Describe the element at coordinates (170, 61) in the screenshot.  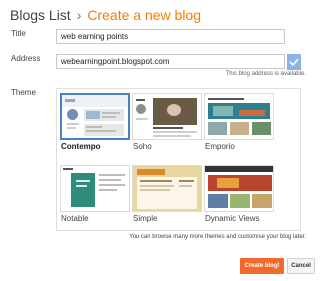
I see `address-input` at that location.